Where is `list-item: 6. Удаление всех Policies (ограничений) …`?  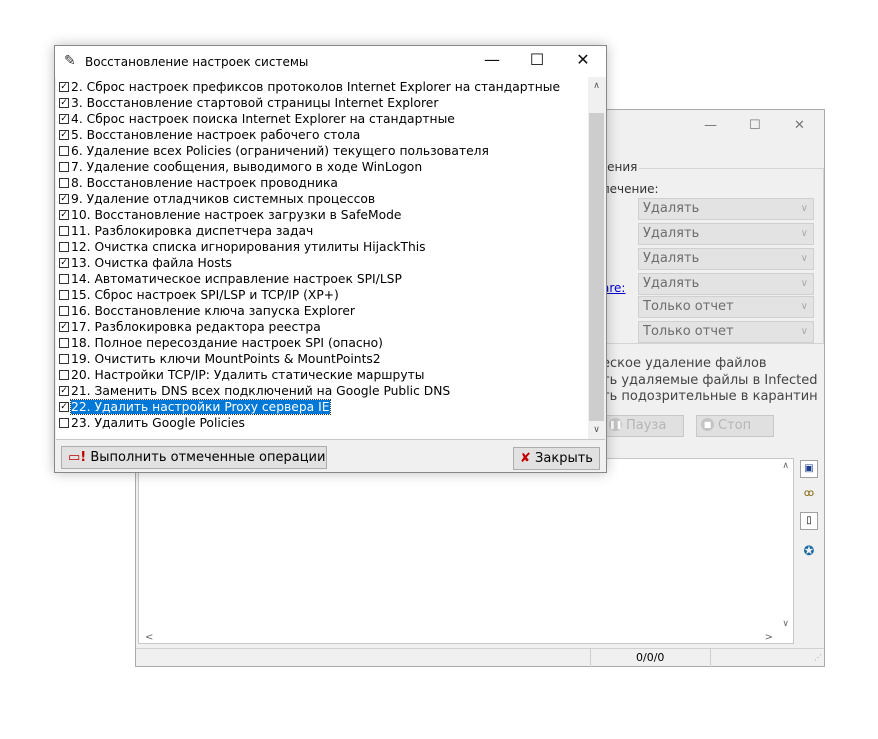
list-item: 6. Удаление всех Policies (ограничений) … is located at coordinates (274, 151).